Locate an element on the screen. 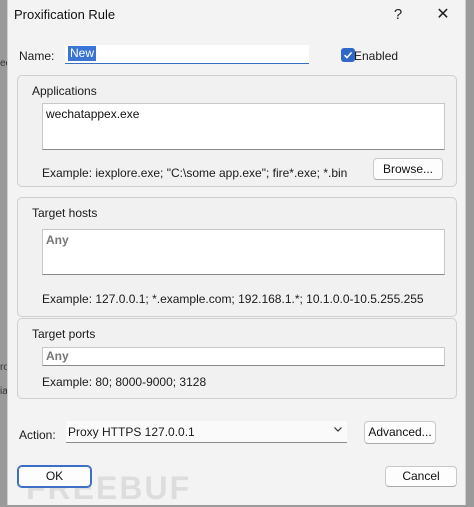  title-bar: Proxification Rule ? ✕ is located at coordinates (236, 15).